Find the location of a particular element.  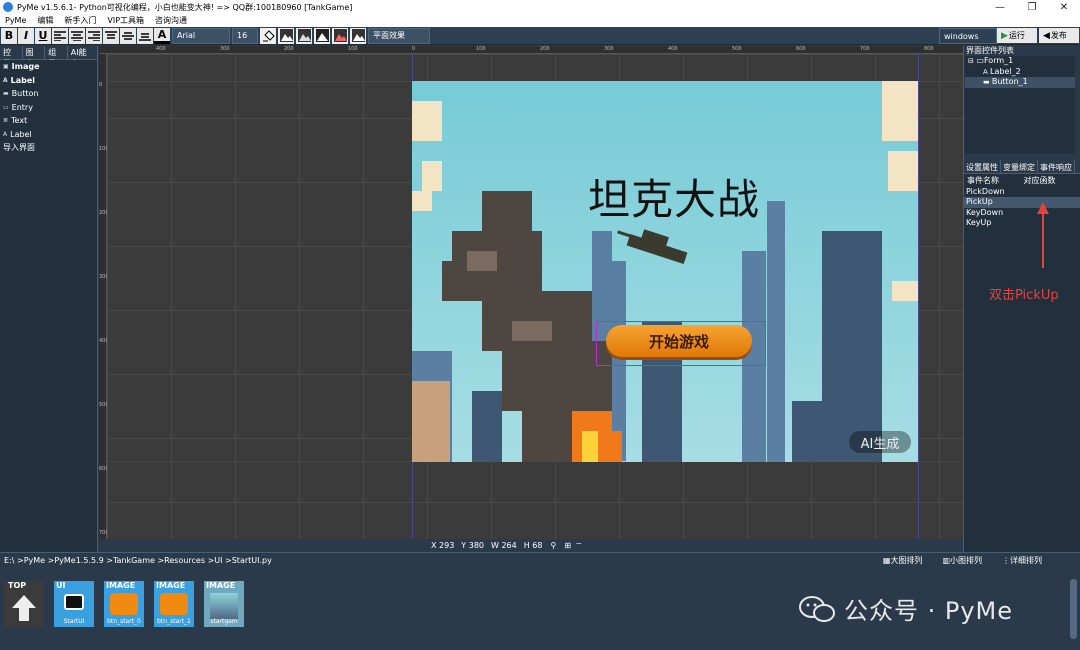

palette-item-text: ≣ Text is located at coordinates (48, 121).